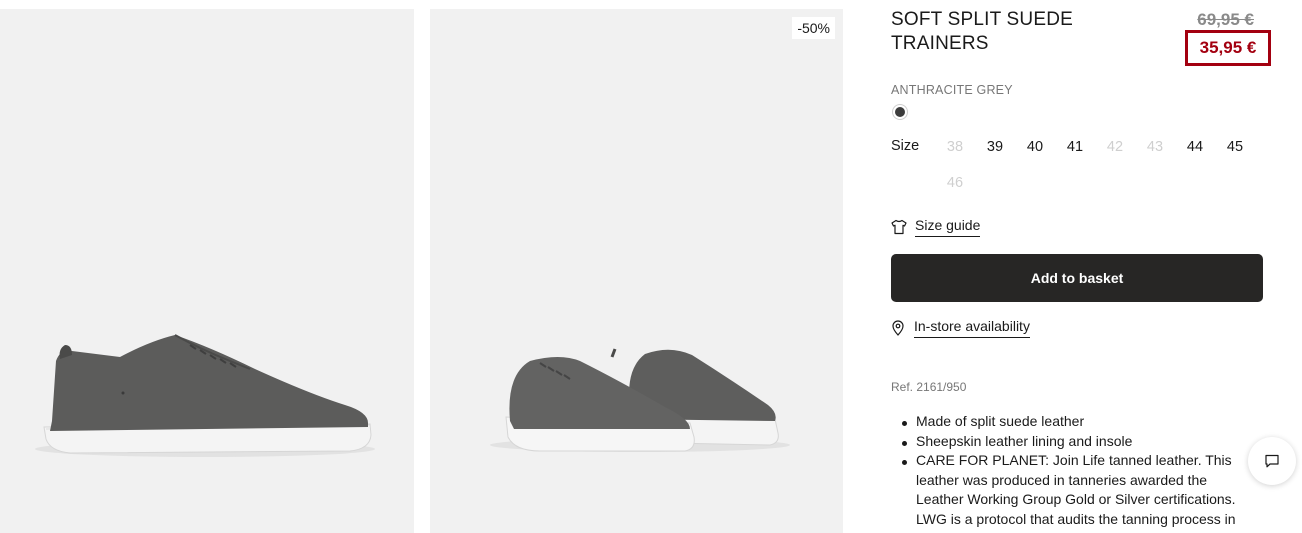  What do you see at coordinates (1228, 48) in the screenshot?
I see `sale-price: 35,95 €` at bounding box center [1228, 48].